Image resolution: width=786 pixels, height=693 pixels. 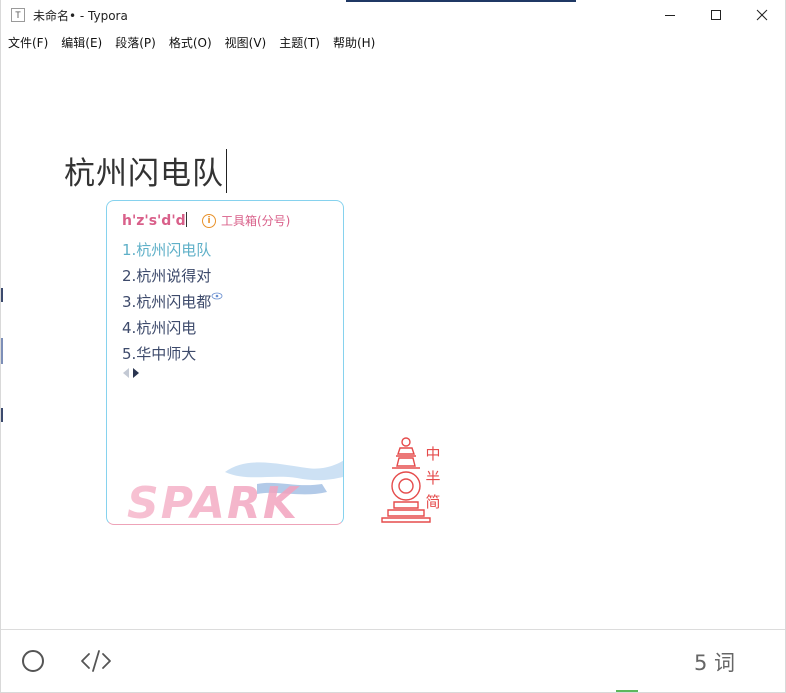 I want to click on maximize-icon, so click(x=716, y=15).